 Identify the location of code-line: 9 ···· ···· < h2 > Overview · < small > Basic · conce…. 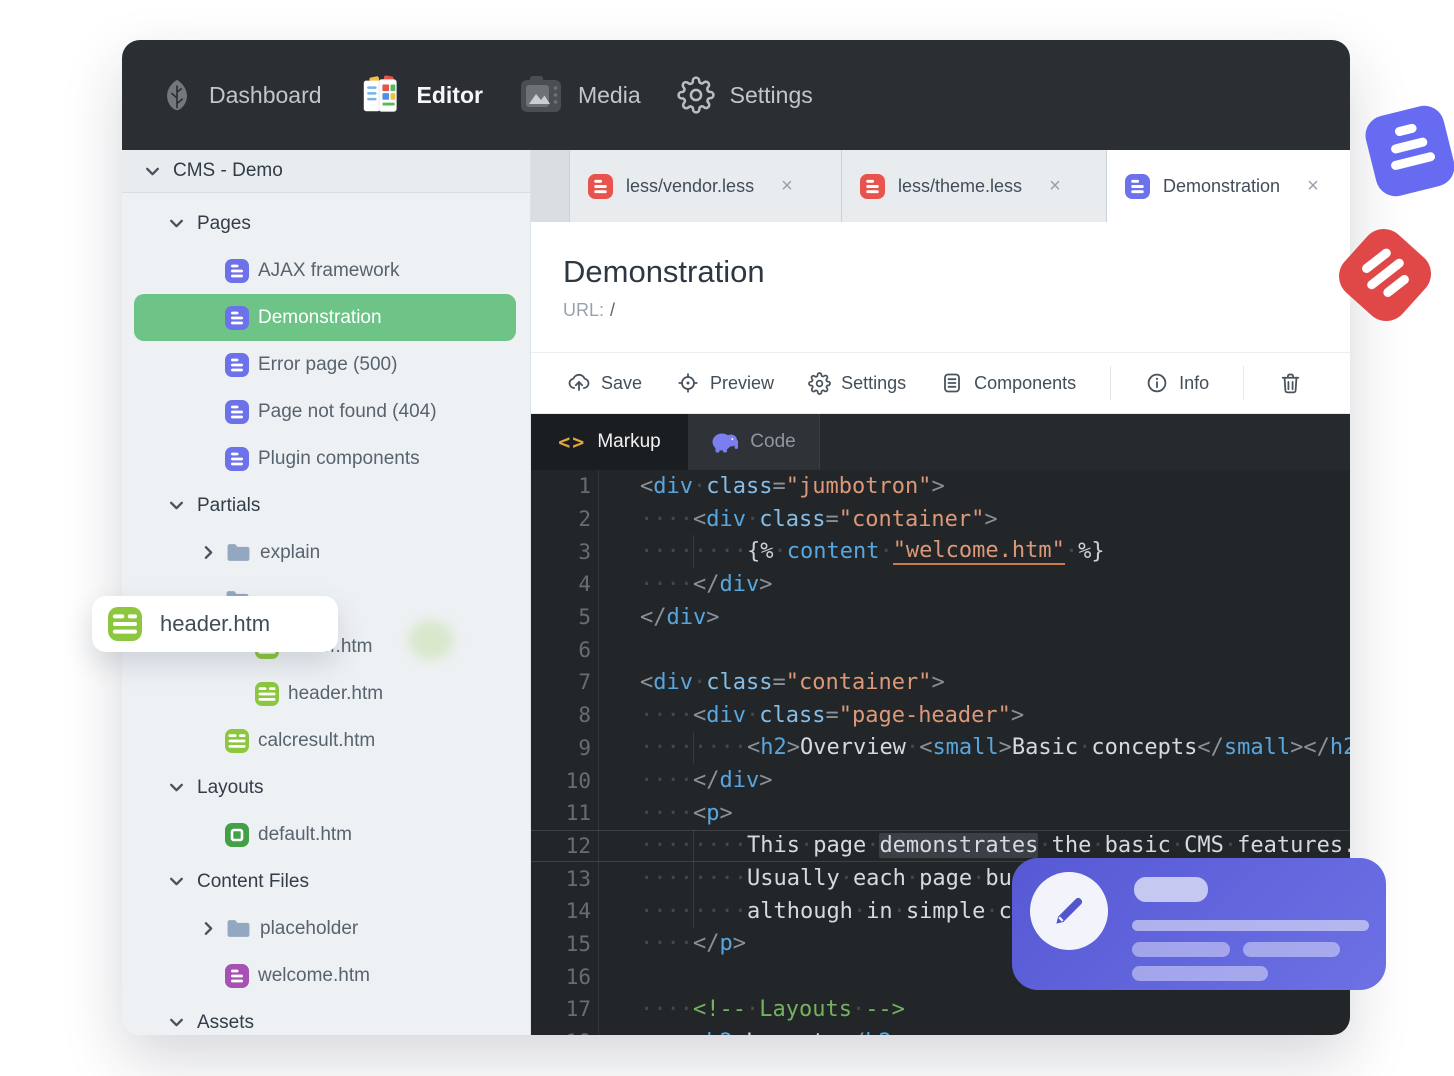
(940, 748).